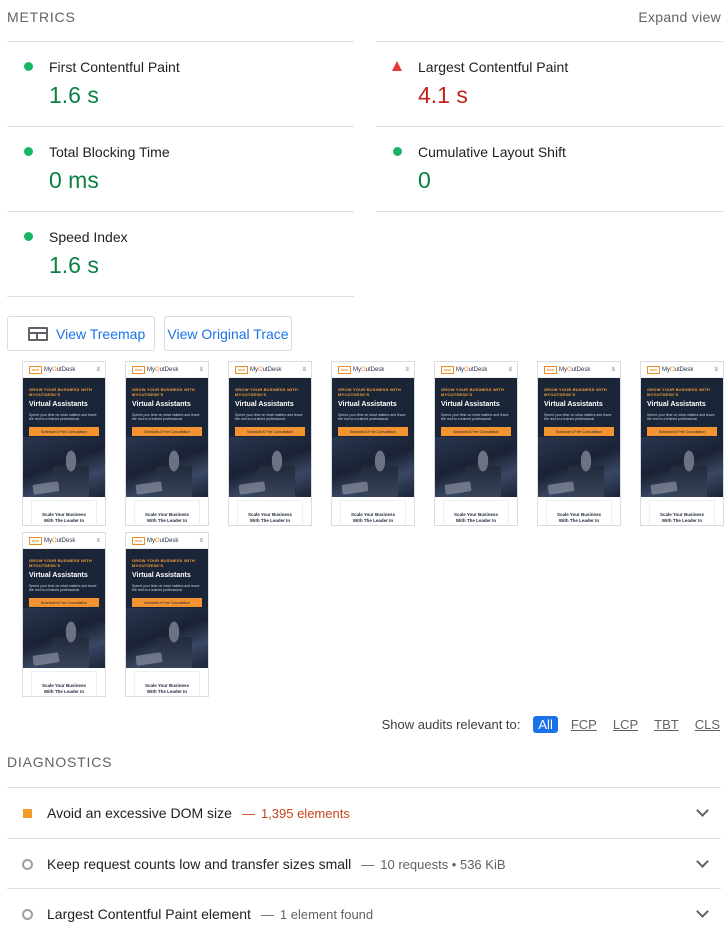  I want to click on filter-chip-lcp: LCP, so click(625, 724).